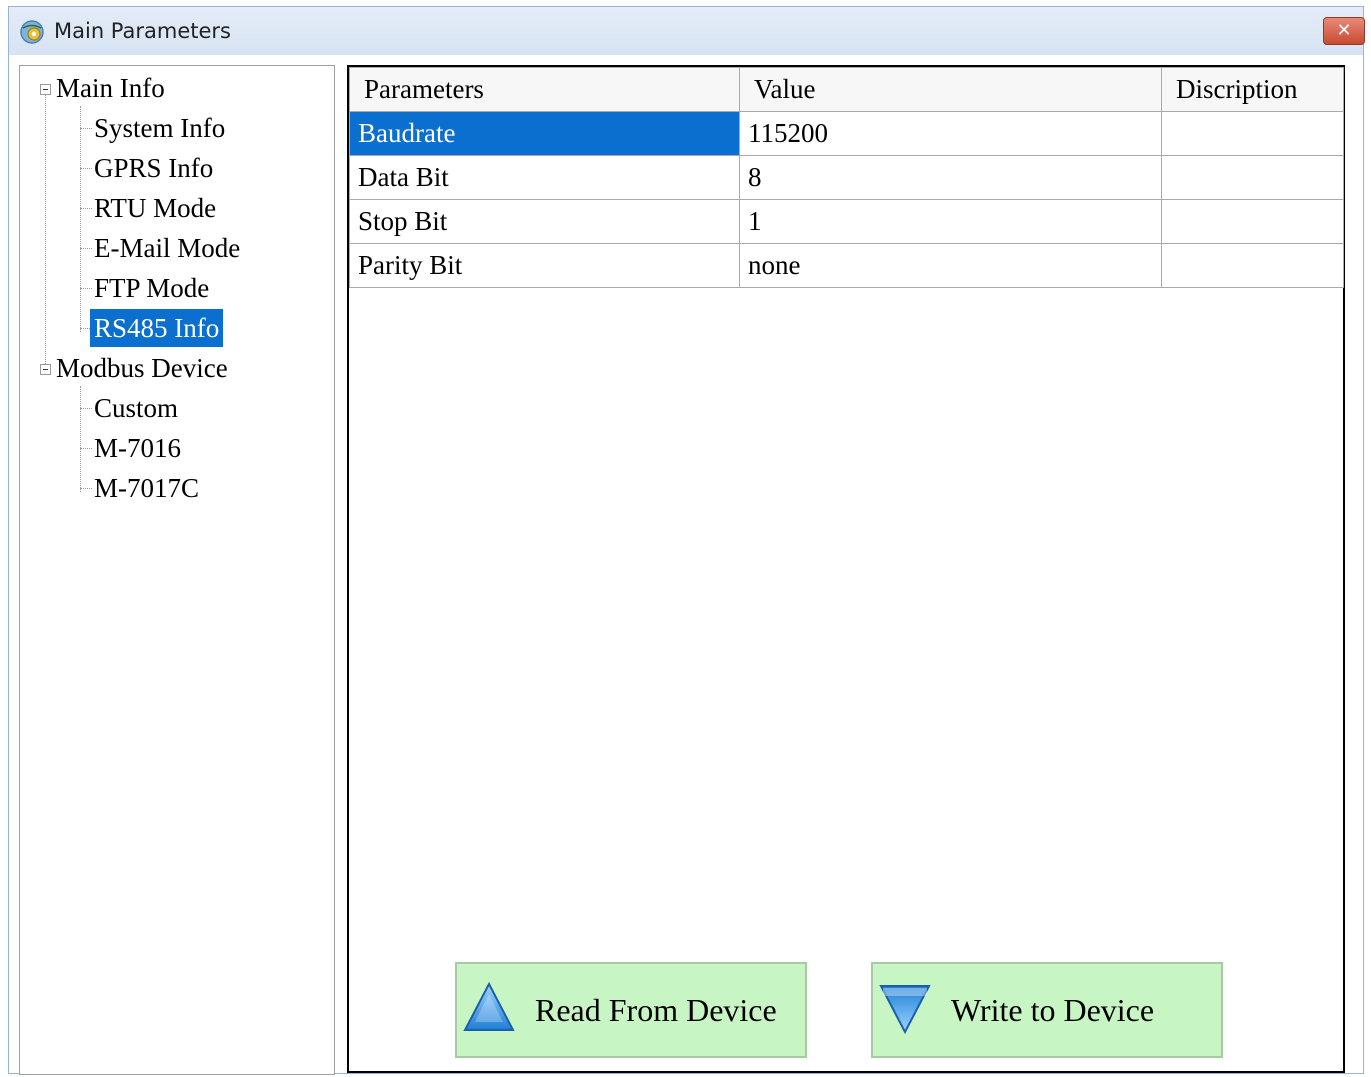 The image size is (1371, 1077). I want to click on table-row: Data Bit 8, so click(846, 177).